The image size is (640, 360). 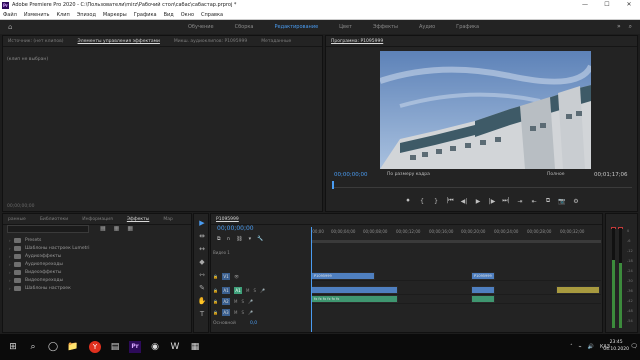 I want to click on tab-sequence: P1095999, so click(x=227, y=219).